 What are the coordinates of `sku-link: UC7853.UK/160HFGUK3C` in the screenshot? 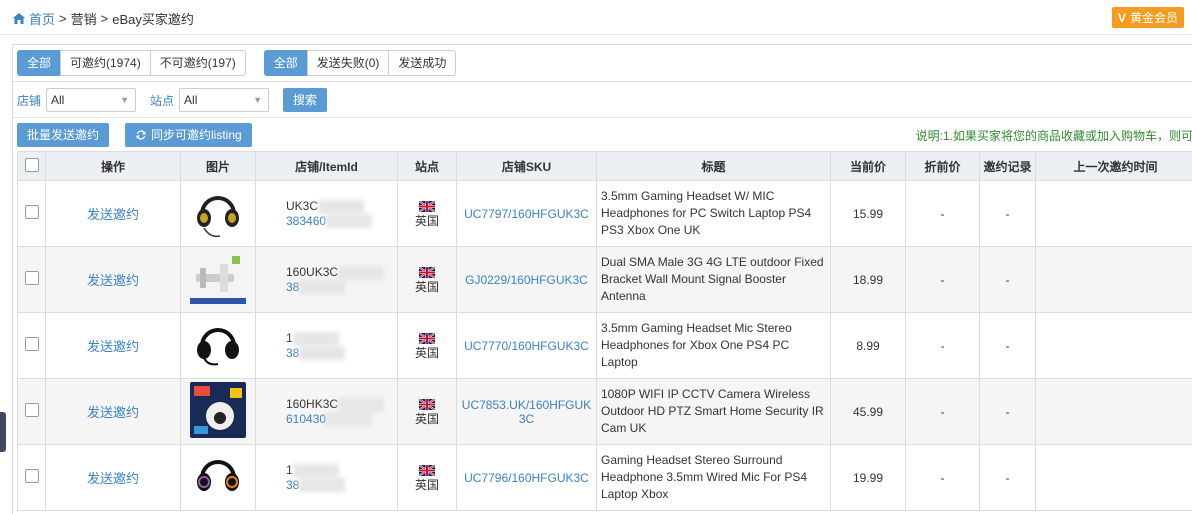 It's located at (526, 412).